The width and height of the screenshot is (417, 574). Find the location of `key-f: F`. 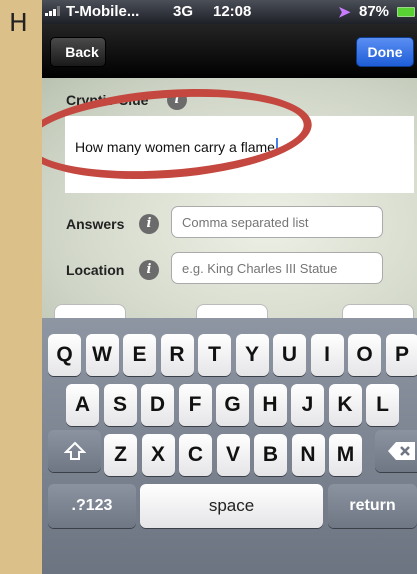

key-f: F is located at coordinates (195, 405).